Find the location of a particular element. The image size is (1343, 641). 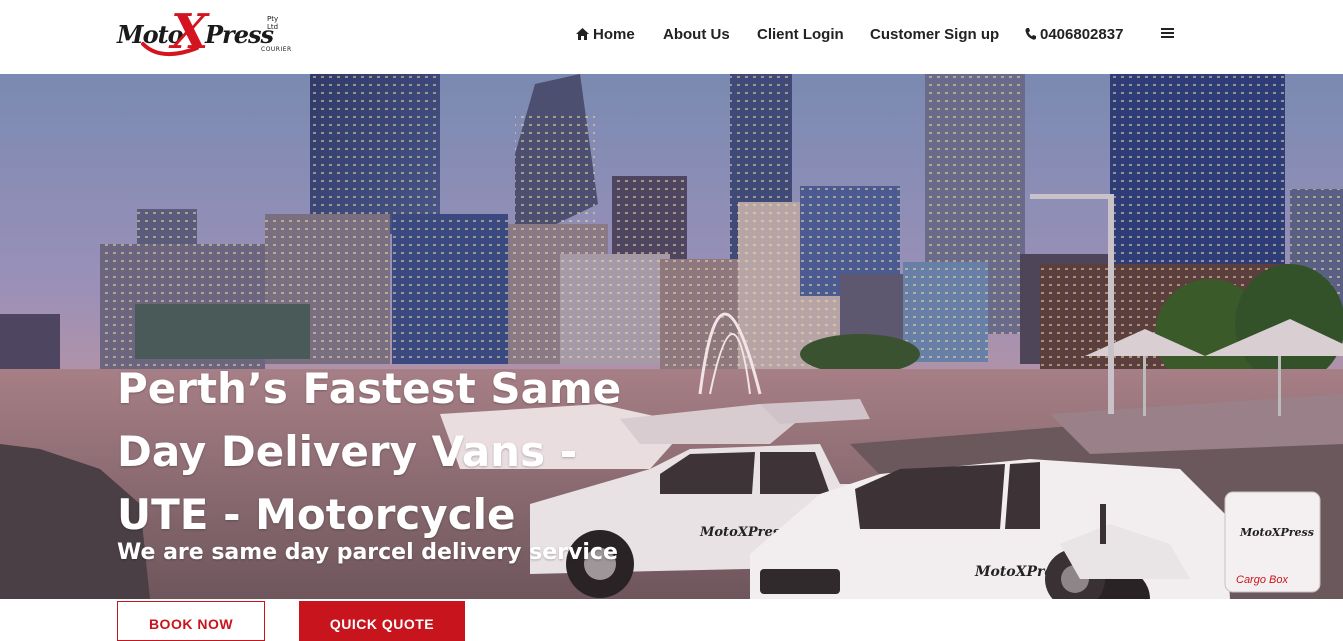

phone-icon is located at coordinates (1030, 34).